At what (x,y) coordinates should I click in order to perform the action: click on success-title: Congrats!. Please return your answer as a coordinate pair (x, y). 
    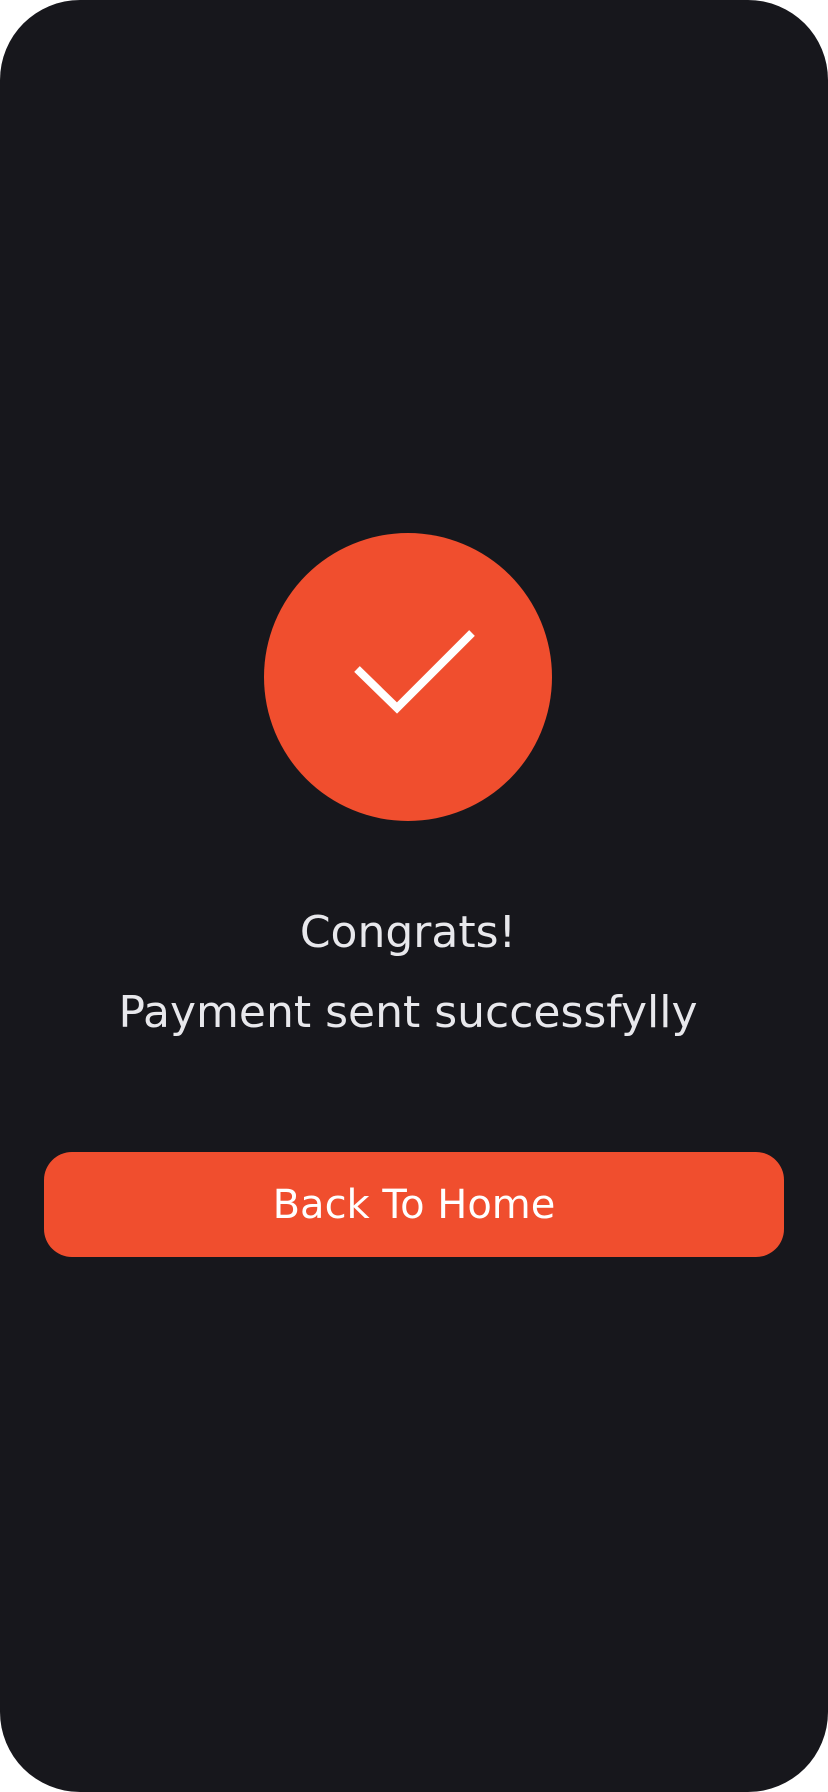
    Looking at the image, I should click on (408, 932).